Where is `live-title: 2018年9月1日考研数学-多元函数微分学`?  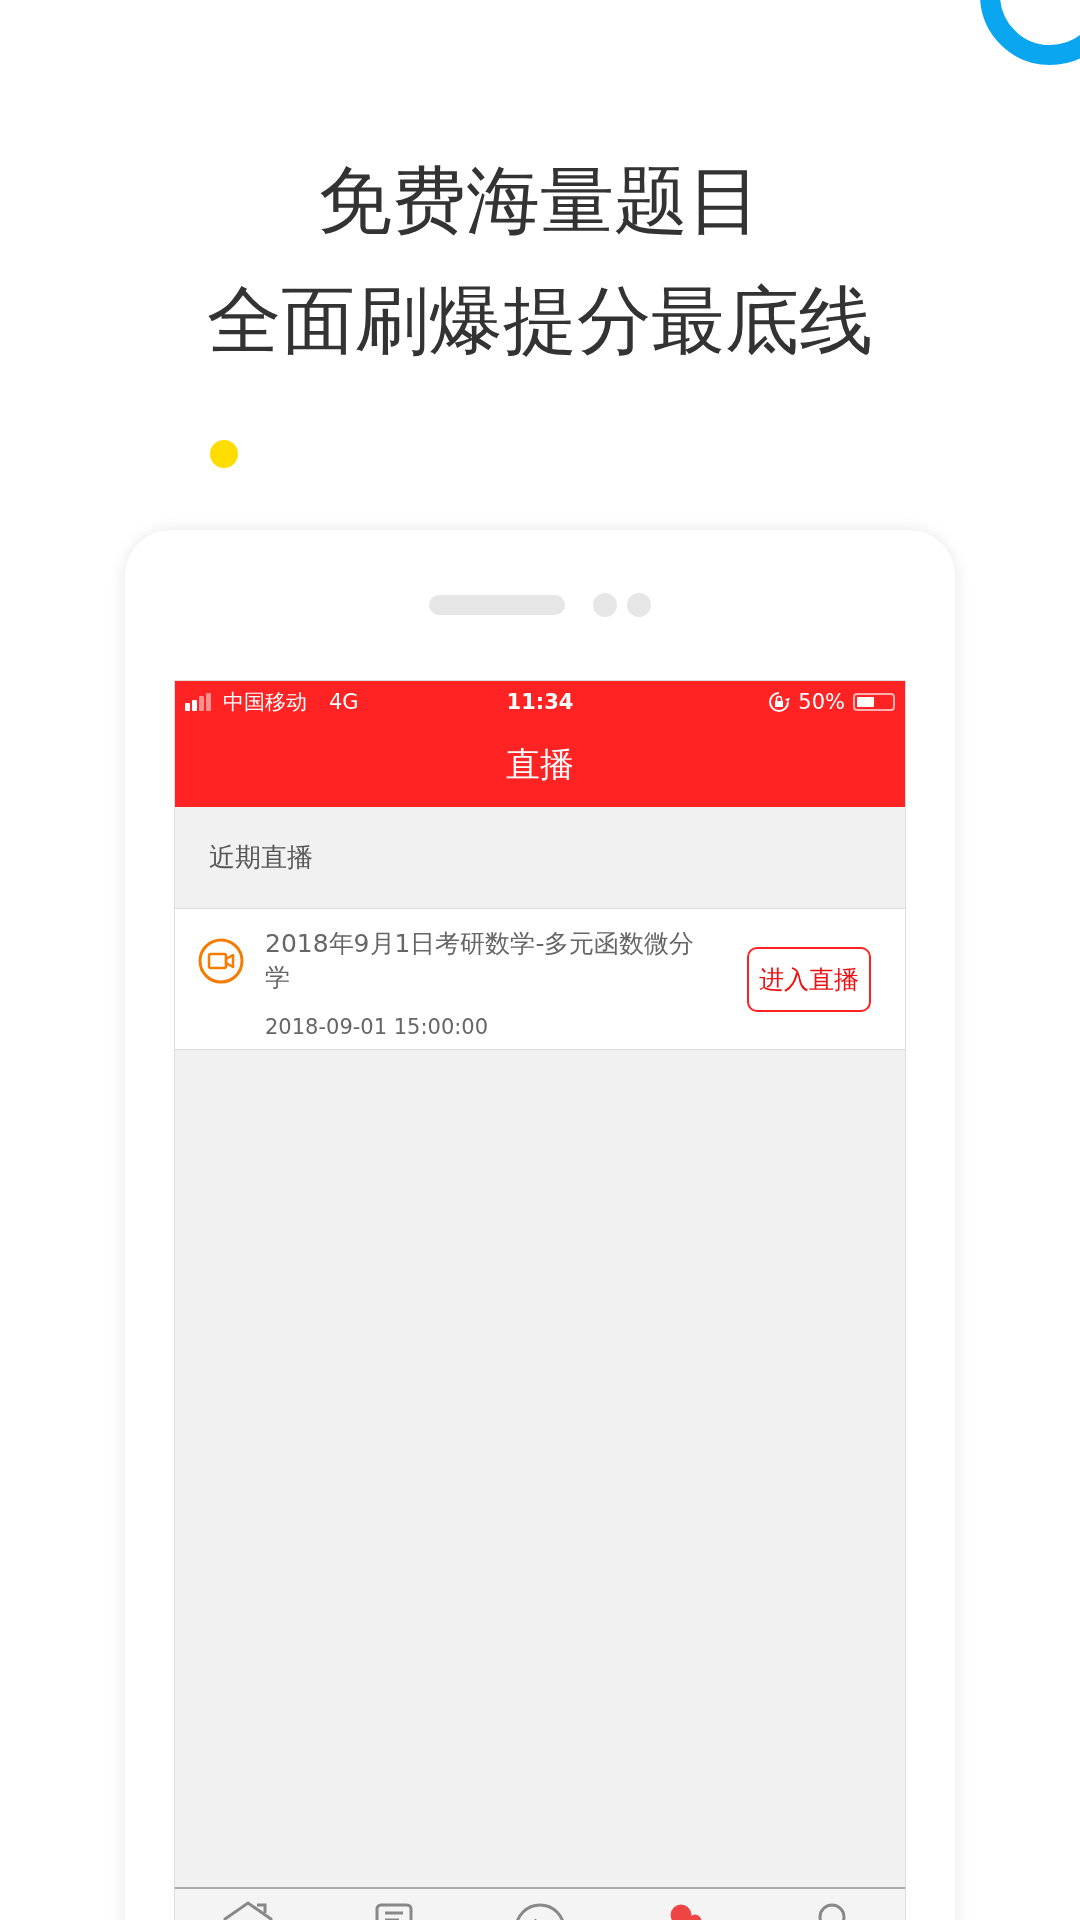
live-title: 2018年9月1日考研数学-多元函数微分学 is located at coordinates (480, 961).